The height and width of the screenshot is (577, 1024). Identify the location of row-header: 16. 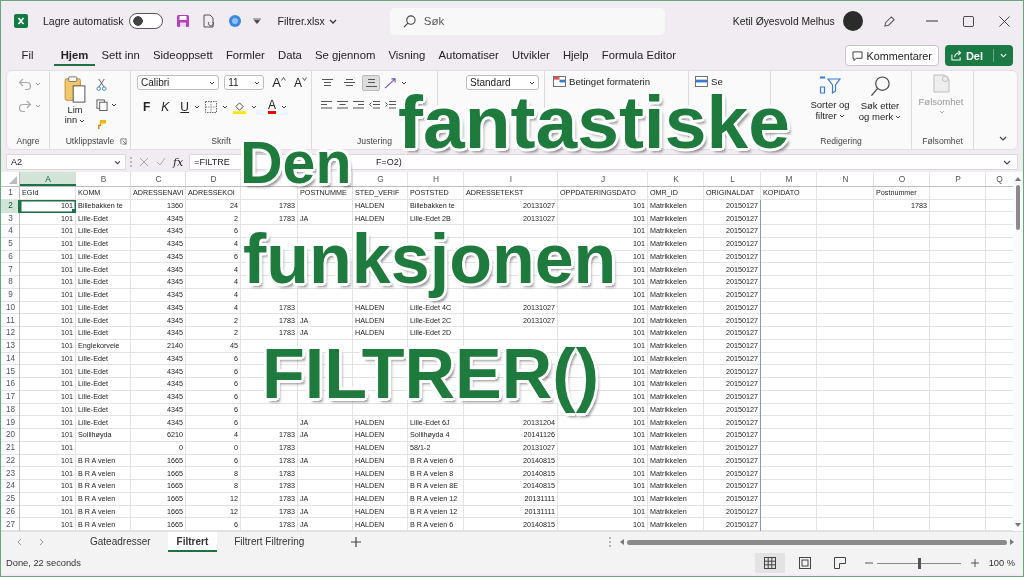
(10, 384).